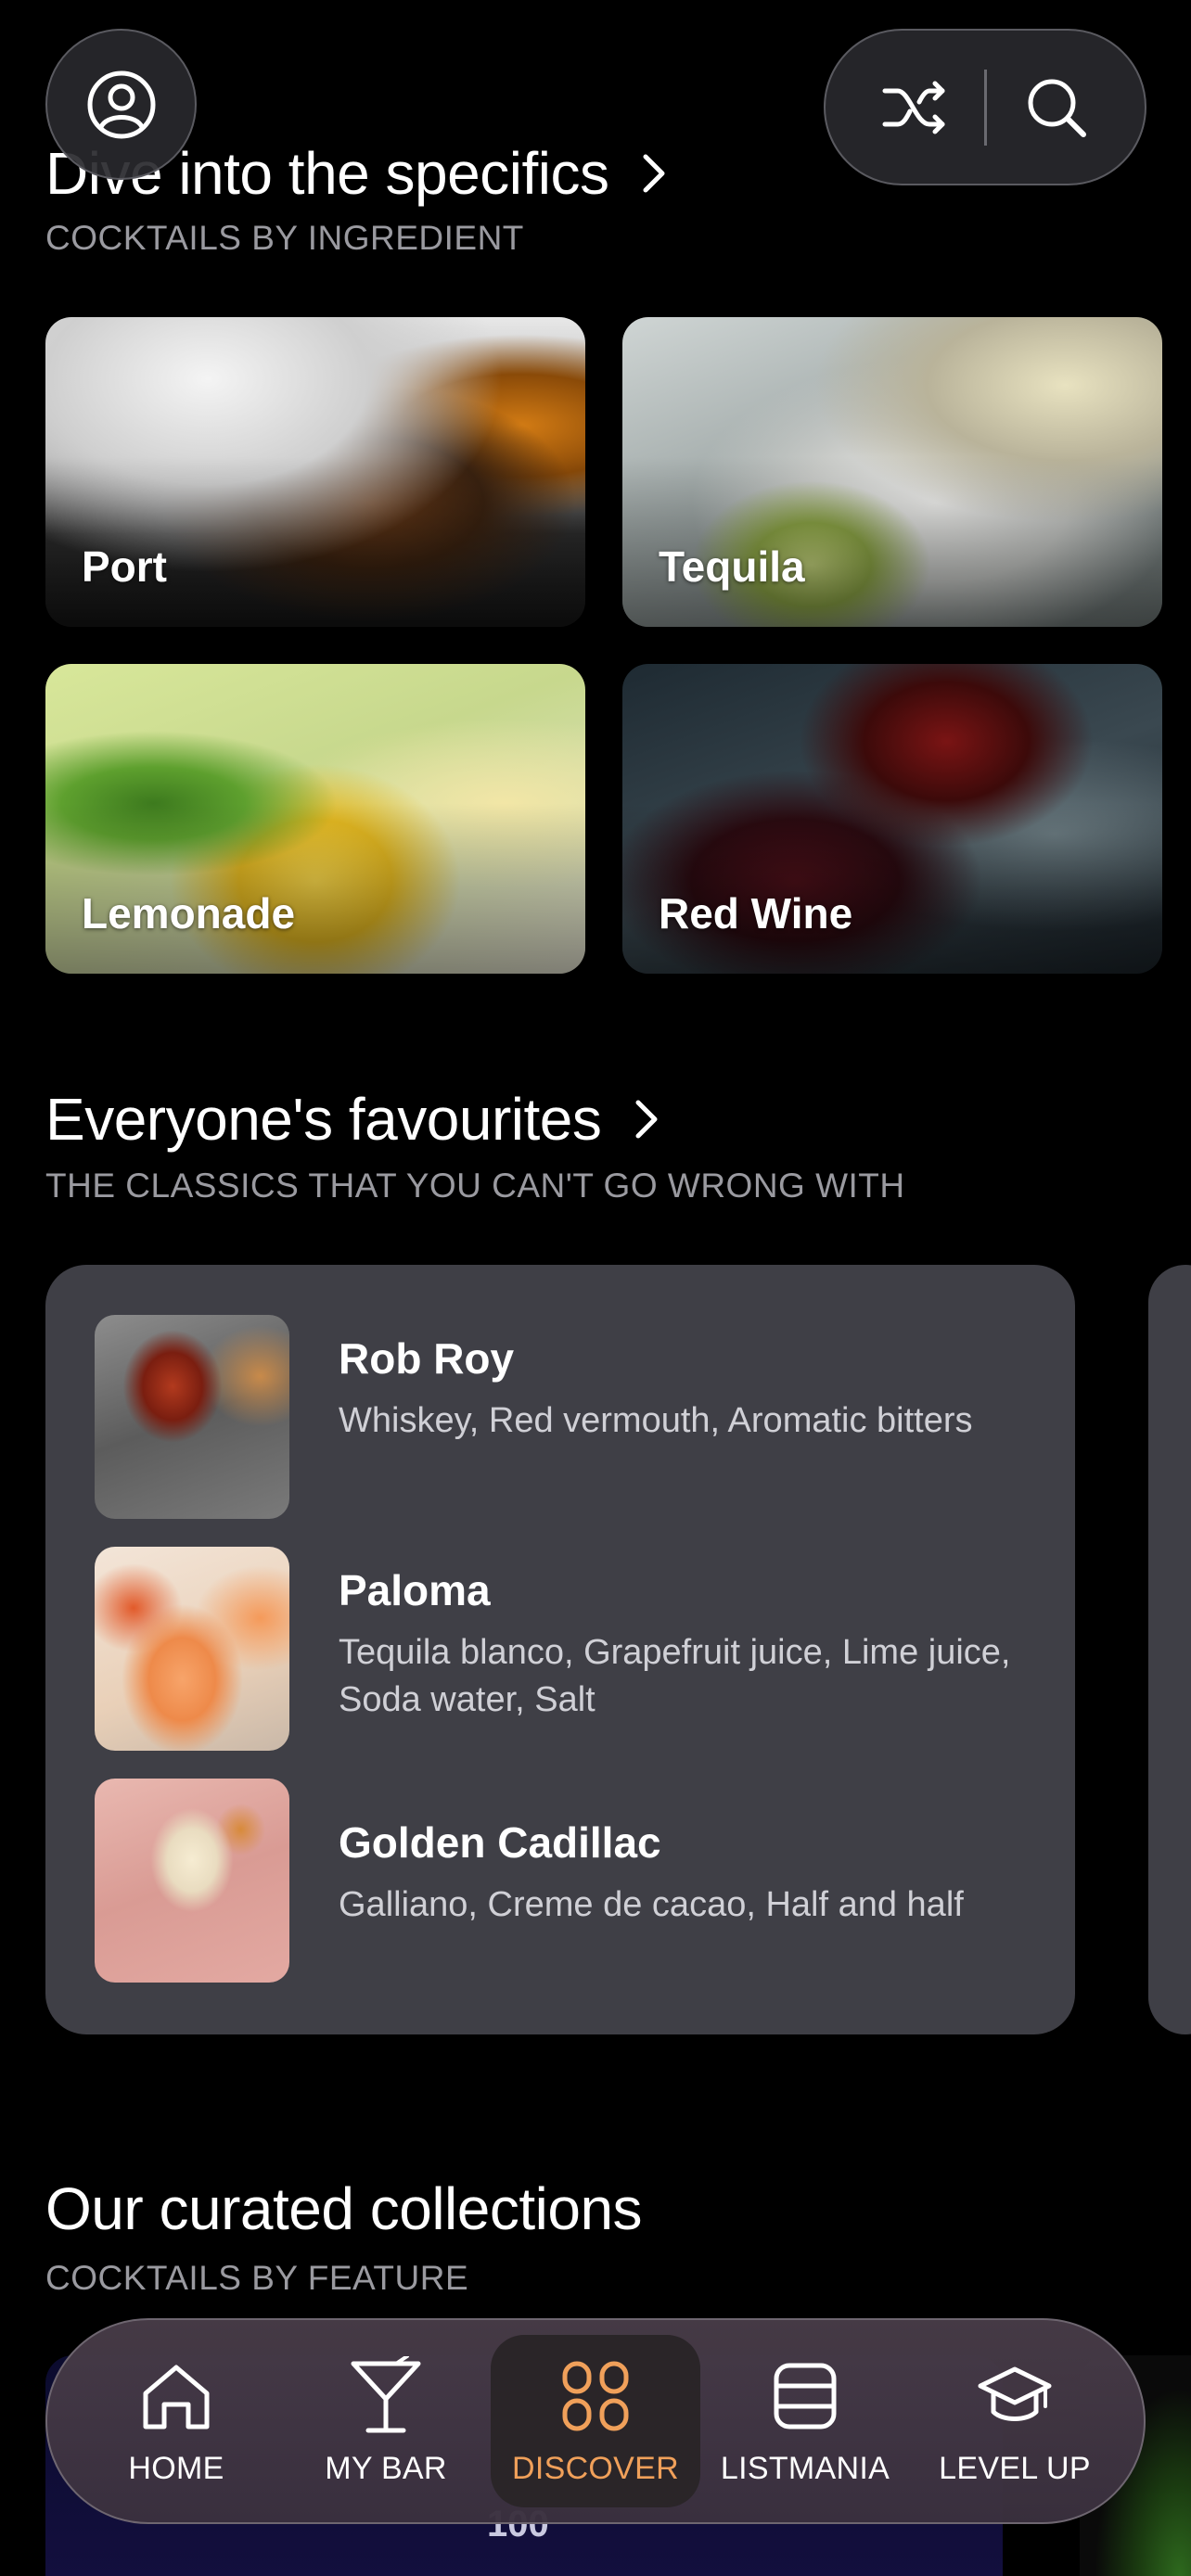 The height and width of the screenshot is (2576, 1191). Describe the element at coordinates (189, 913) in the screenshot. I see `tile-label: Lemonade` at that location.